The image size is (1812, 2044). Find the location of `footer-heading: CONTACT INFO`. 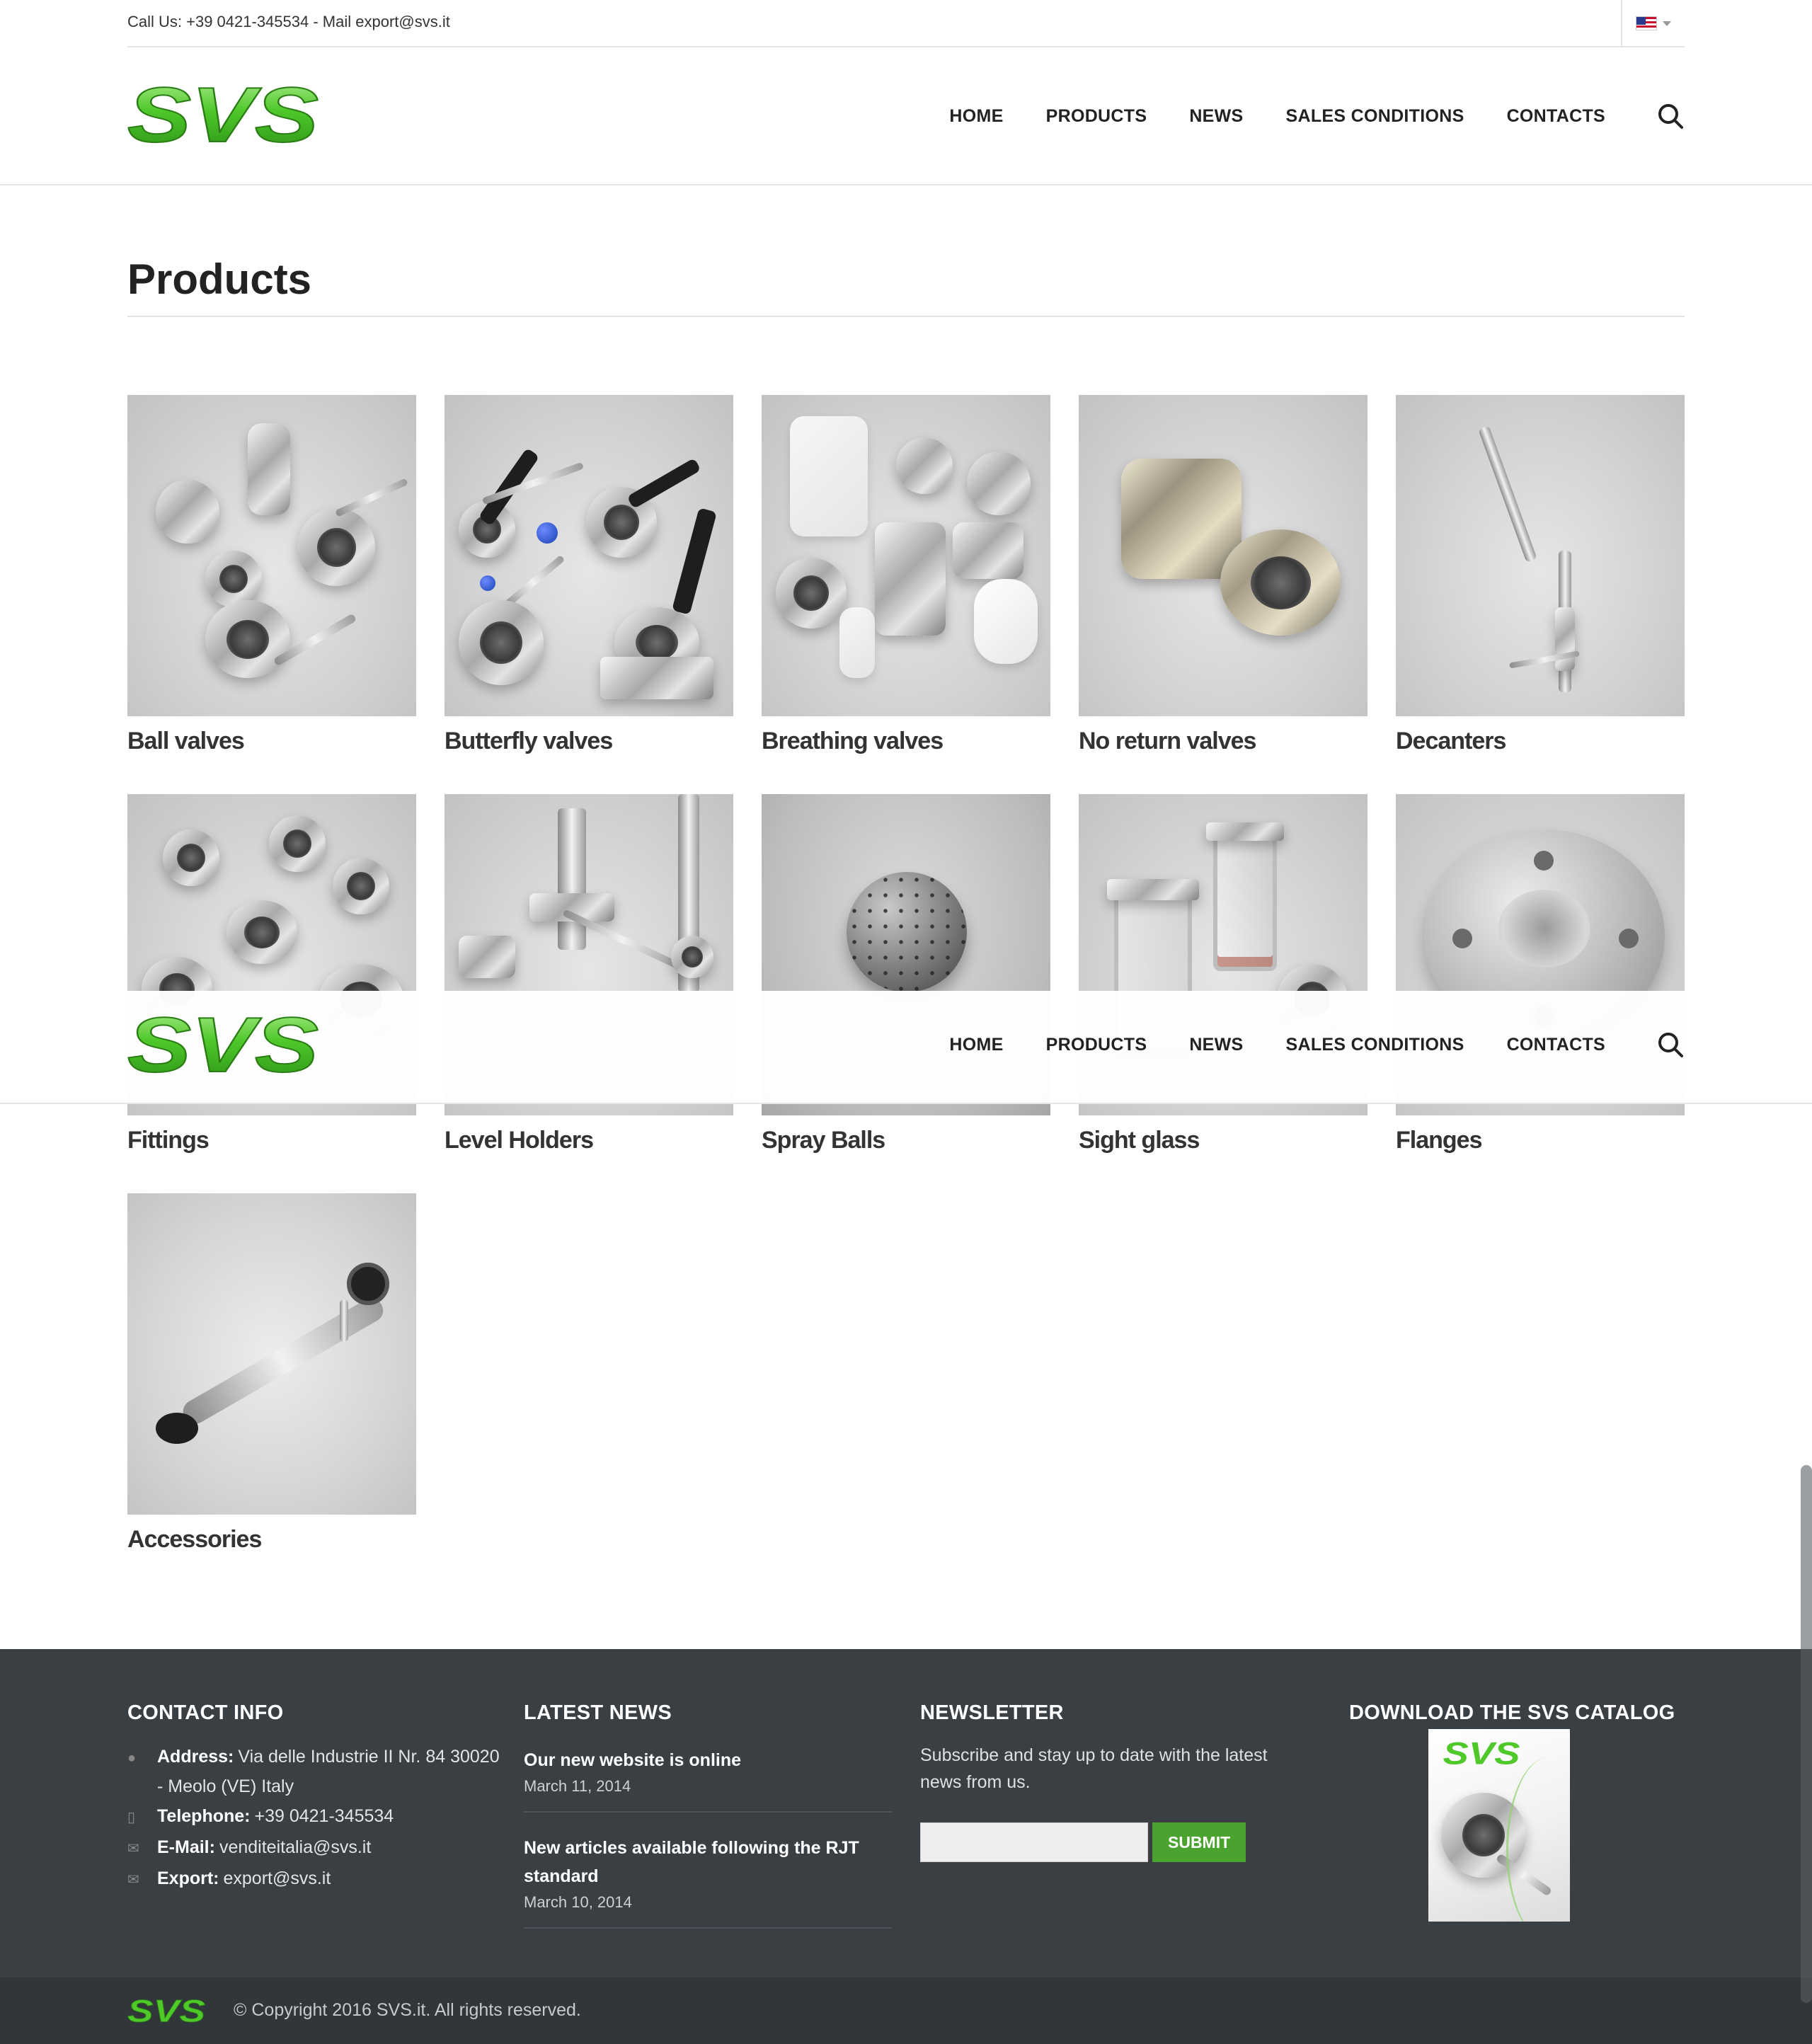

footer-heading: CONTACT INFO is located at coordinates (206, 1712).